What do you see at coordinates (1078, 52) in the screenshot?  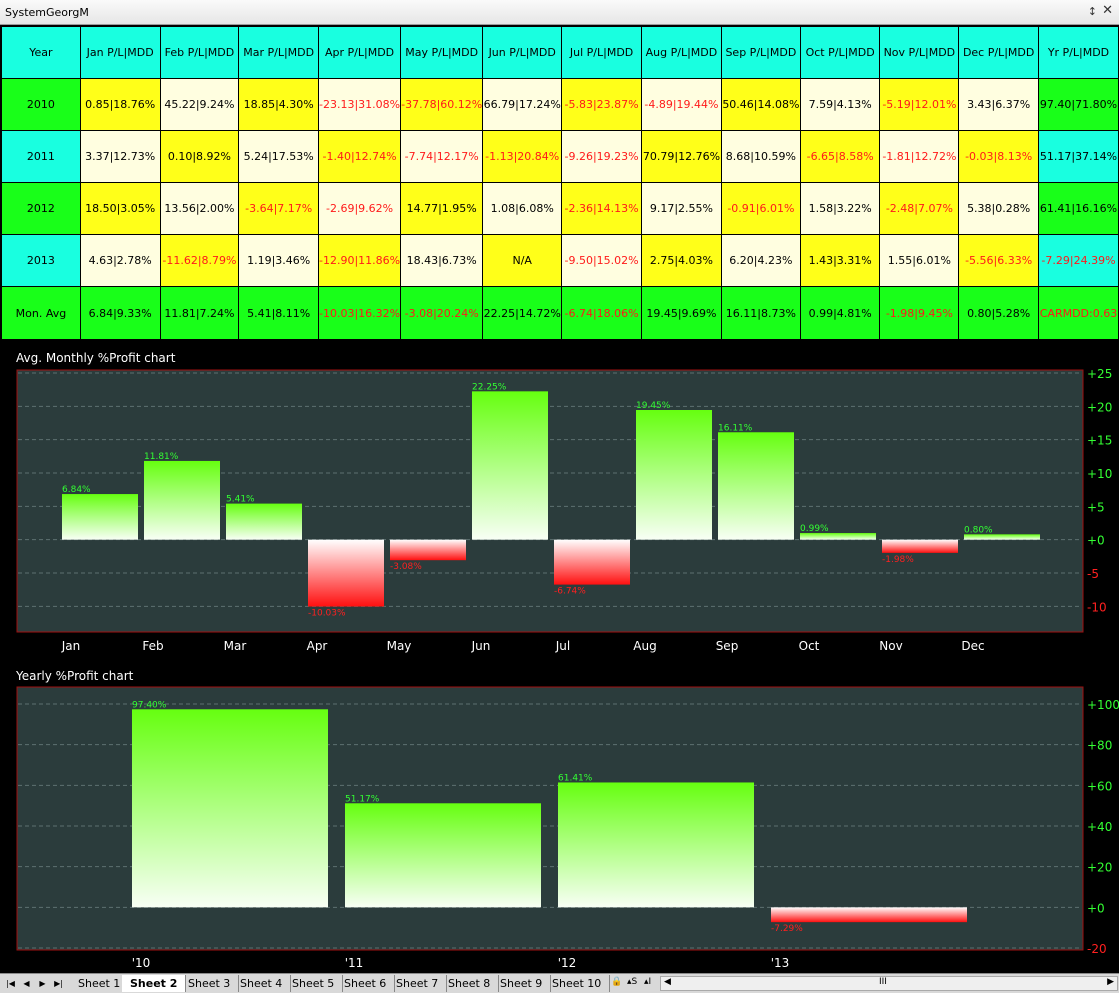 I see `column-header: Yr P/L|MDD` at bounding box center [1078, 52].